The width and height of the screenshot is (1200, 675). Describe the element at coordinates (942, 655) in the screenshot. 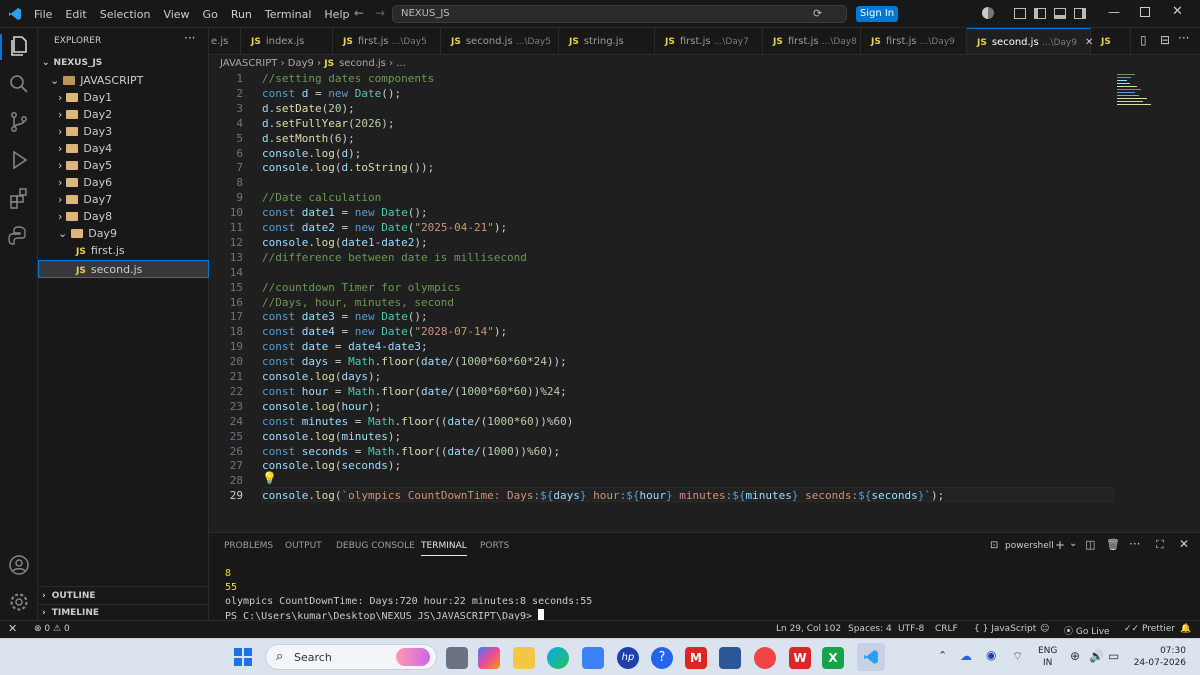

I see `tray-chevron-up-icon: ⌃` at that location.